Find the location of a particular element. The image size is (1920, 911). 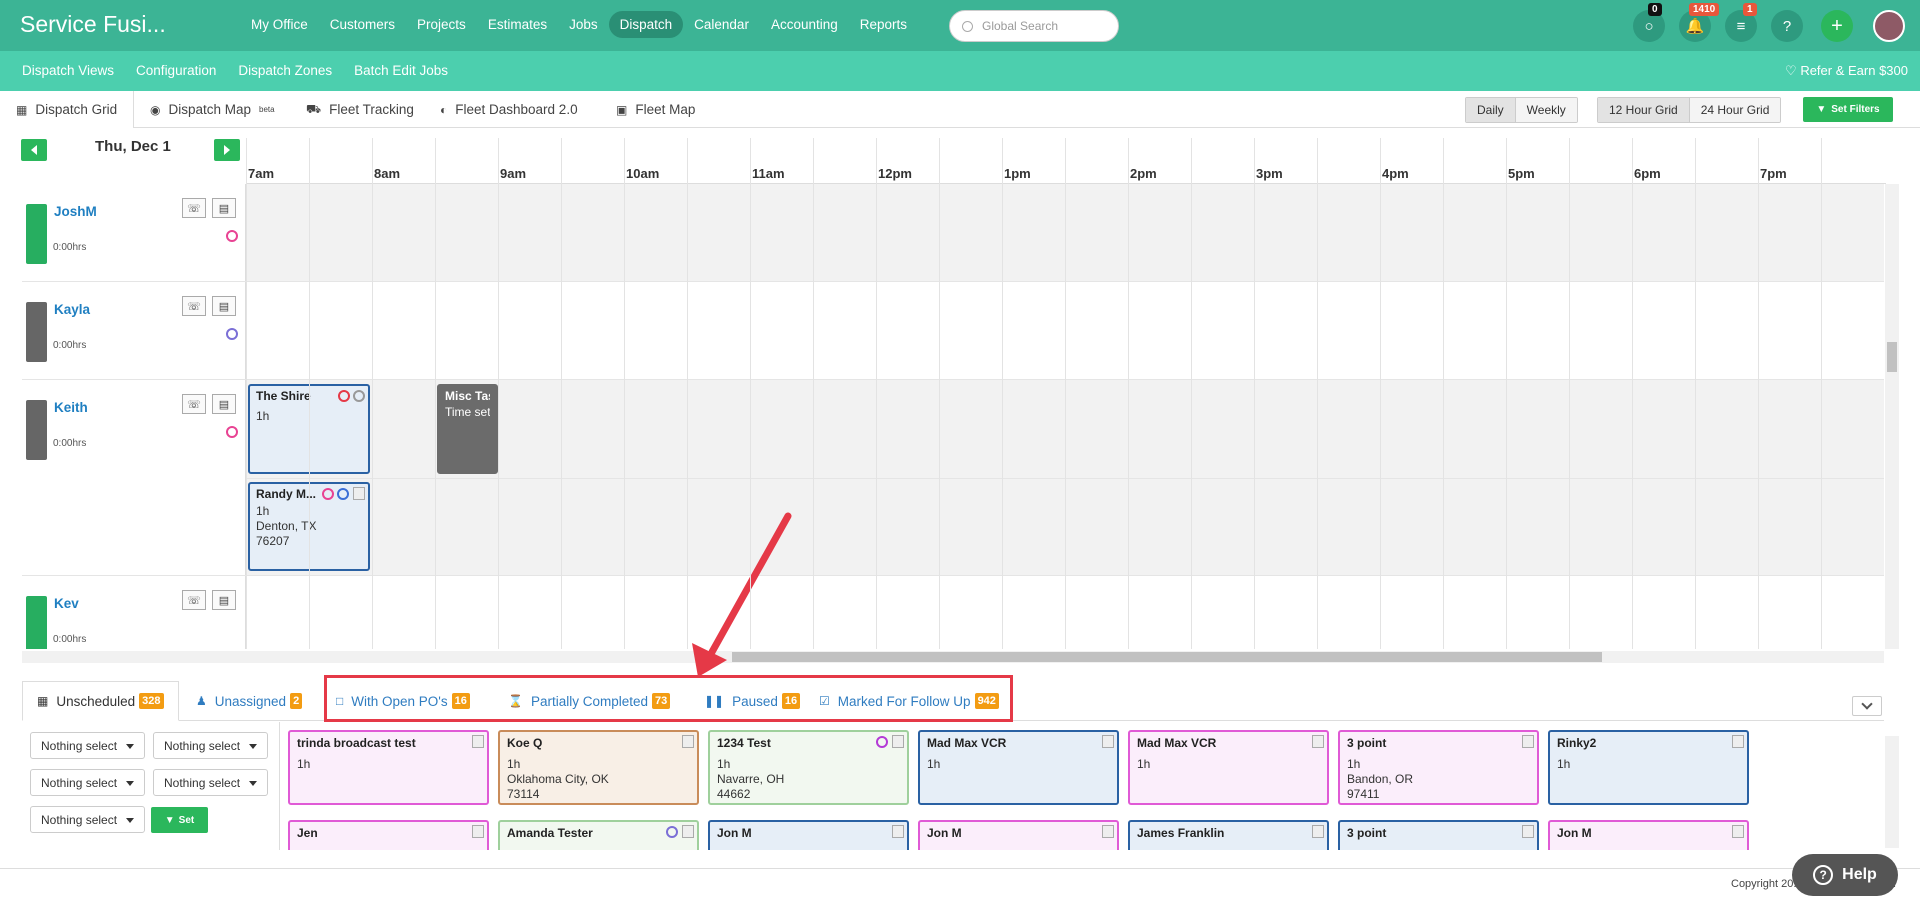

subnav-dispatch-zones: Dispatch Zones is located at coordinates (285, 70).